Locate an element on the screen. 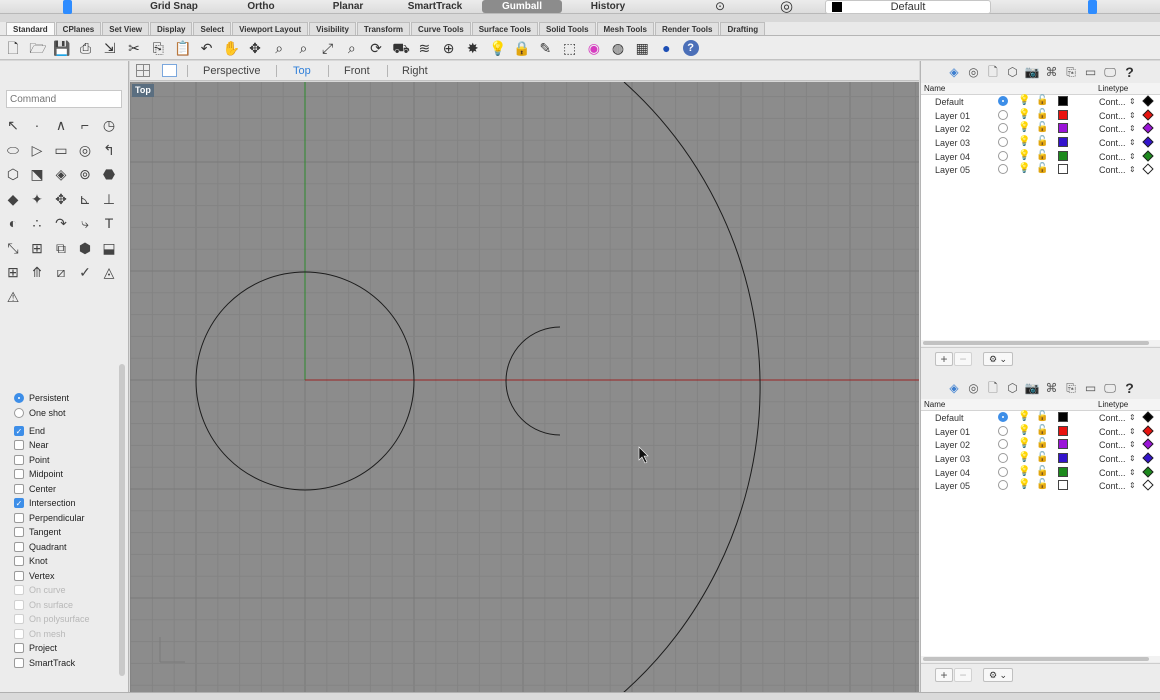 This screenshot has height=700, width=1160. osnap-midpoint: Midpoint is located at coordinates (69, 474).